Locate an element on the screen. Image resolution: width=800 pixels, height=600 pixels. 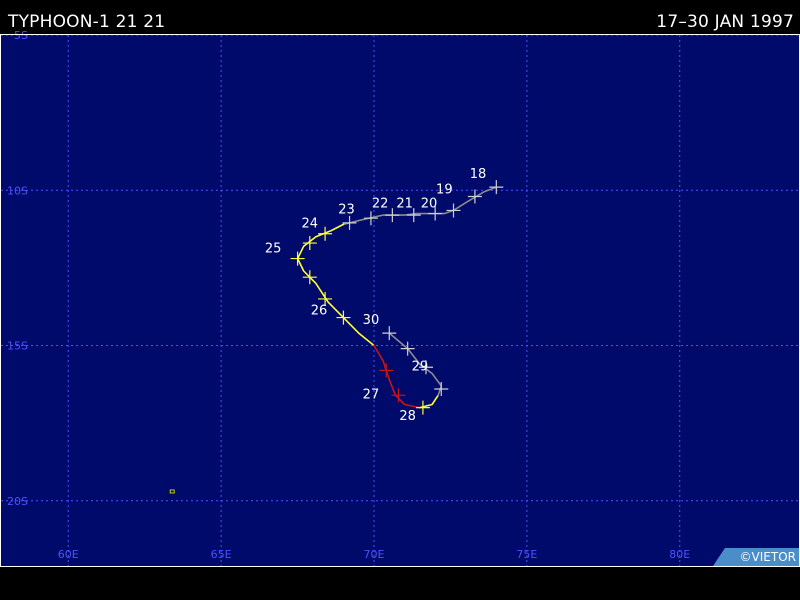
day-label: 30 is located at coordinates (371, 320).